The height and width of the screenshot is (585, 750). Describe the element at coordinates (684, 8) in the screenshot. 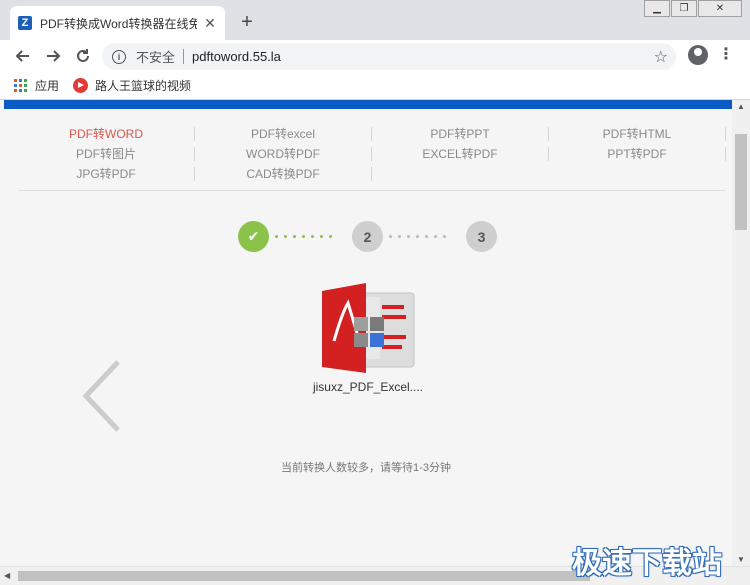

I see `restore-button: ❐` at that location.